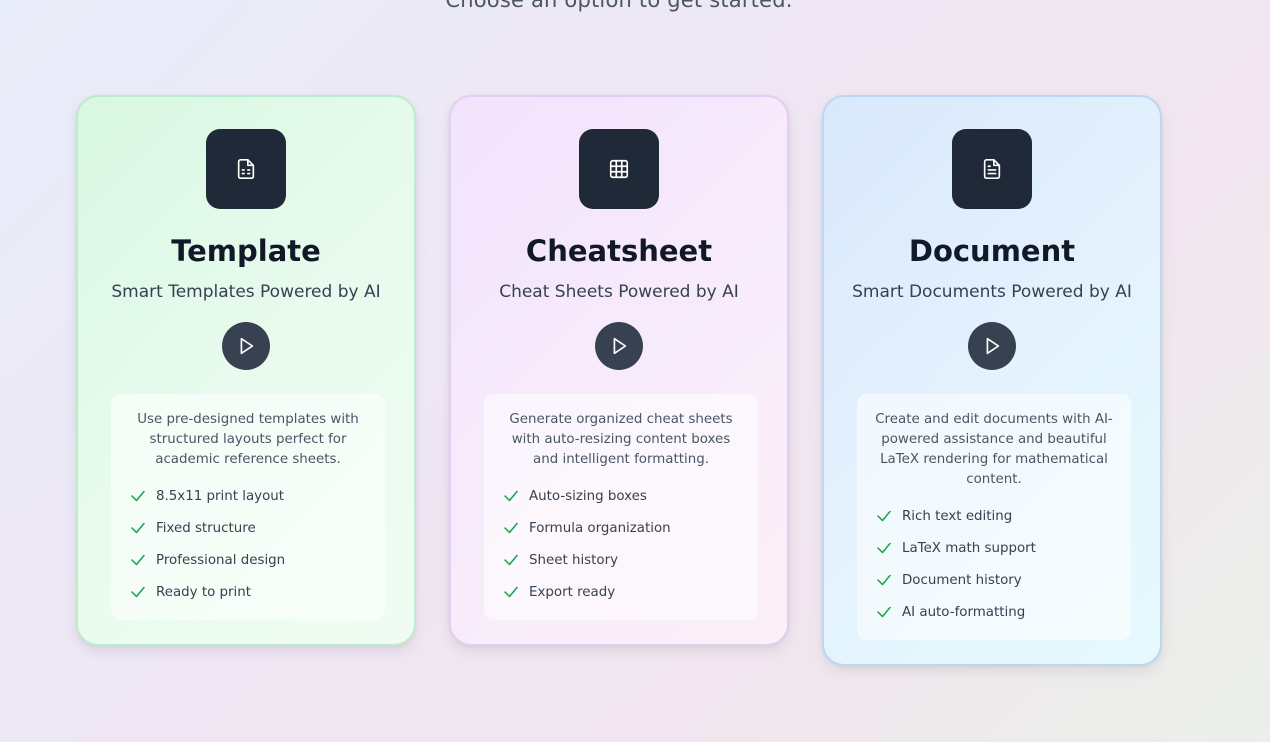  I want to click on feature-item: Fixed structure, so click(248, 528).